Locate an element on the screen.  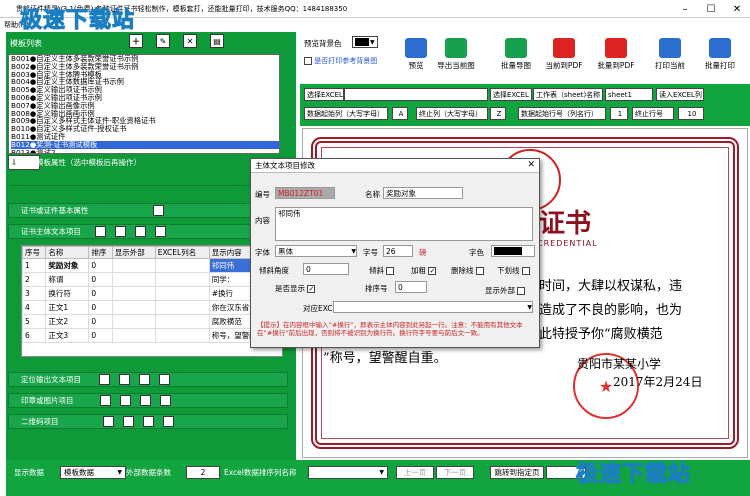
table-row: 2 称谓 0 同学： is located at coordinates (152, 279).